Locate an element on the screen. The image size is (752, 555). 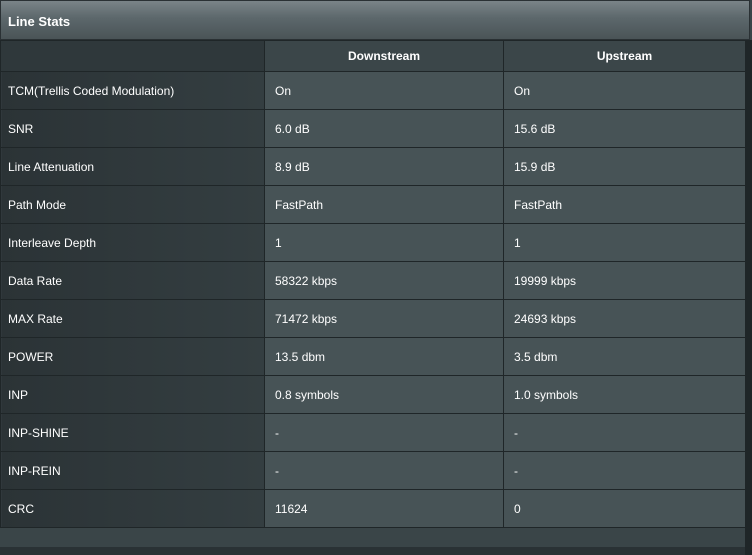
downstream-value: 71472 kbps is located at coordinates (384, 318).